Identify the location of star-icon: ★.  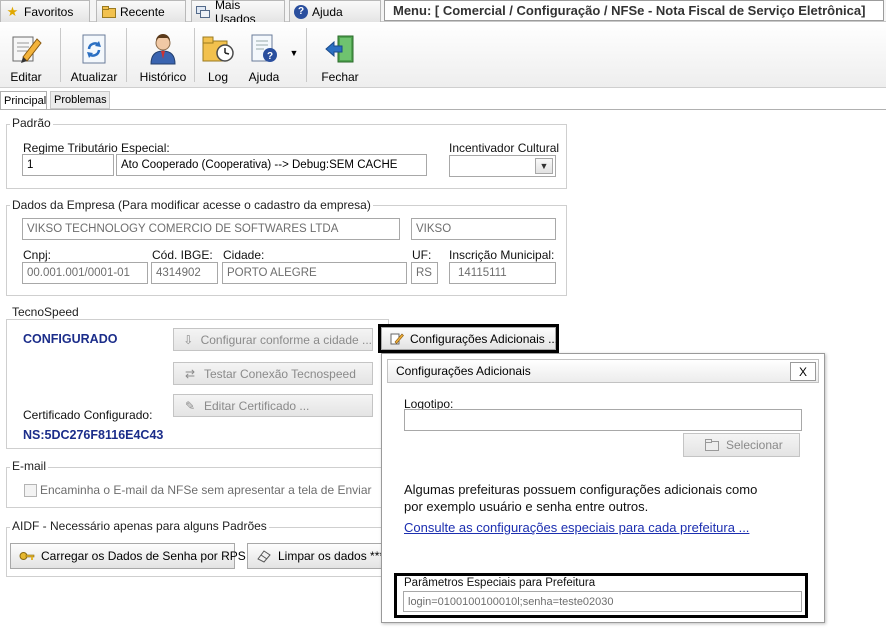
(12, 11).